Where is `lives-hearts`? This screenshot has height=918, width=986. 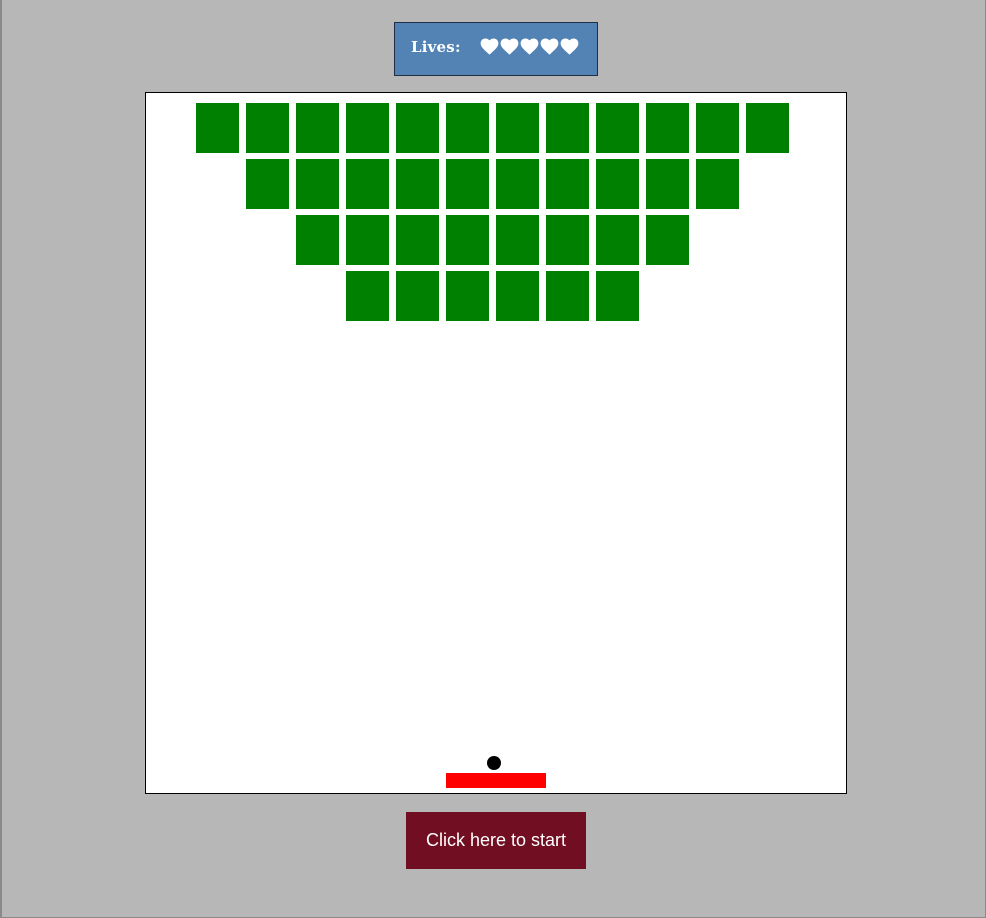
lives-hearts is located at coordinates (529, 46).